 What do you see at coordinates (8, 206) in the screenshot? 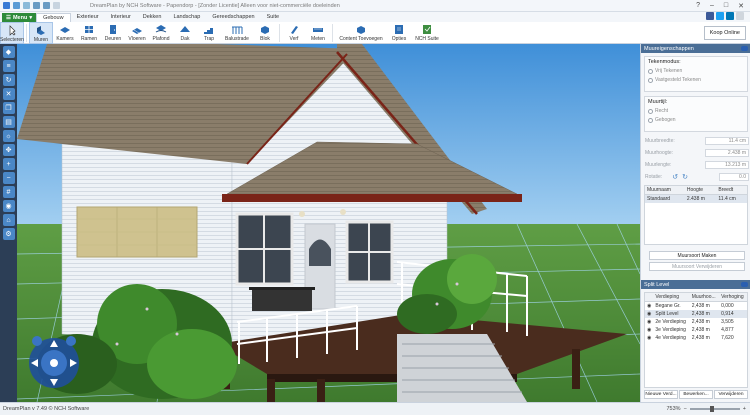
I see `camera-icon: ◉` at bounding box center [8, 206].